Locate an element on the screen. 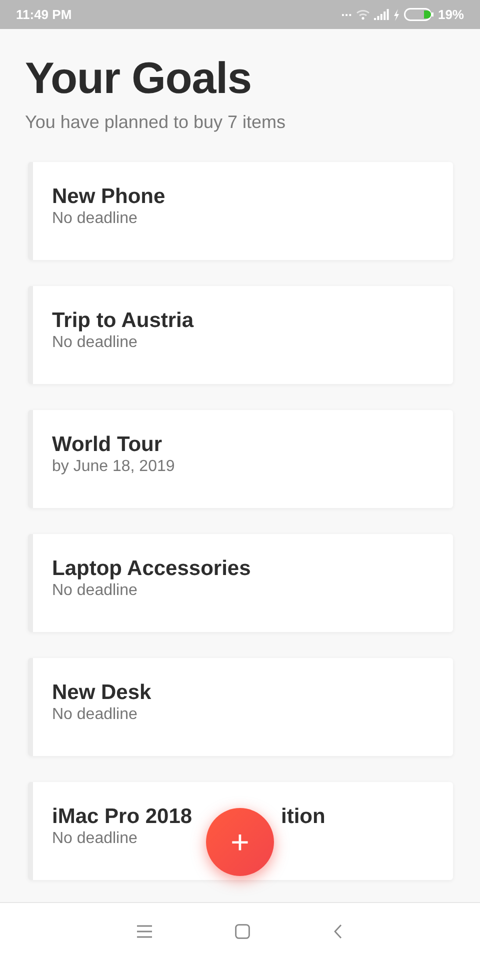 The image size is (480, 960). wifi-icon is located at coordinates (363, 14).